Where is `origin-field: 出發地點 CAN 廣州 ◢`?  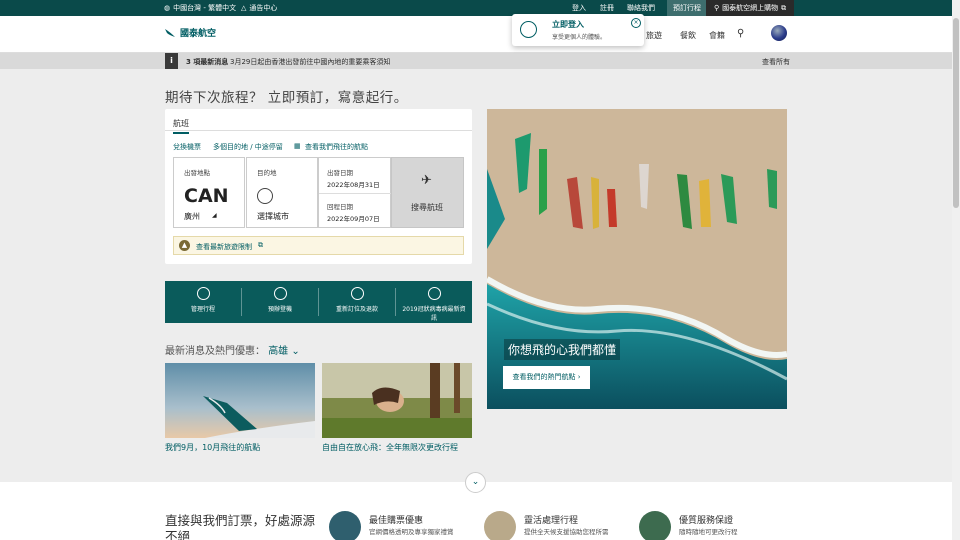 origin-field: 出發地點 CAN 廣州 ◢ is located at coordinates (209, 192).